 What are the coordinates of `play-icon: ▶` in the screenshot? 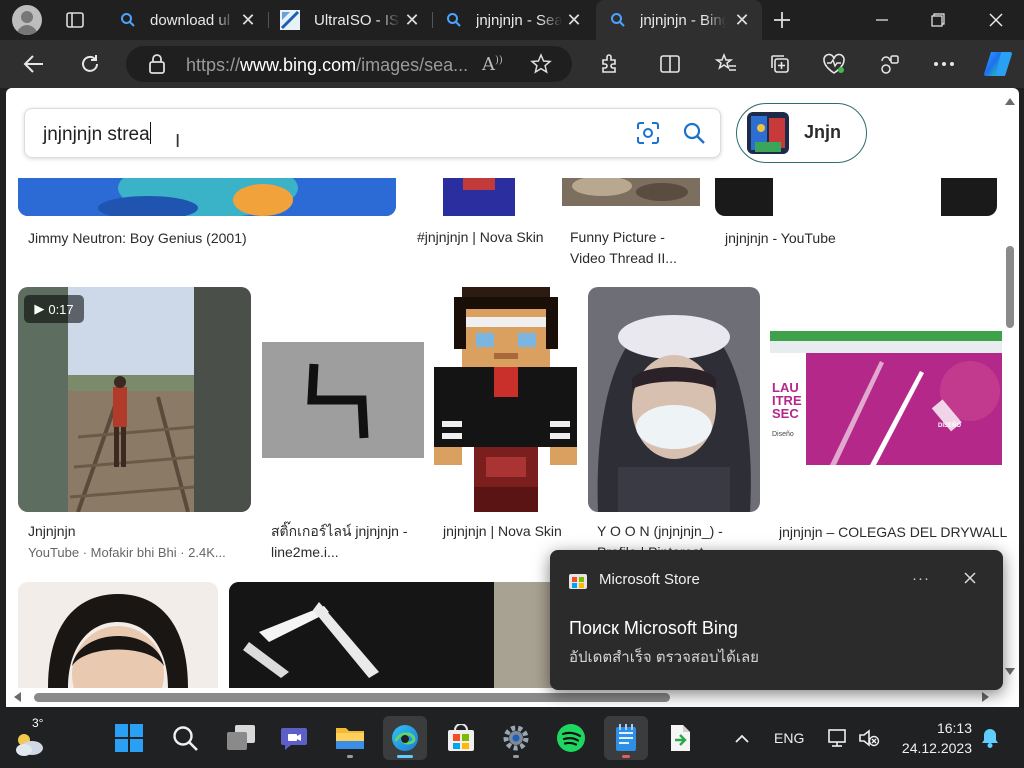 It's located at (39, 308).